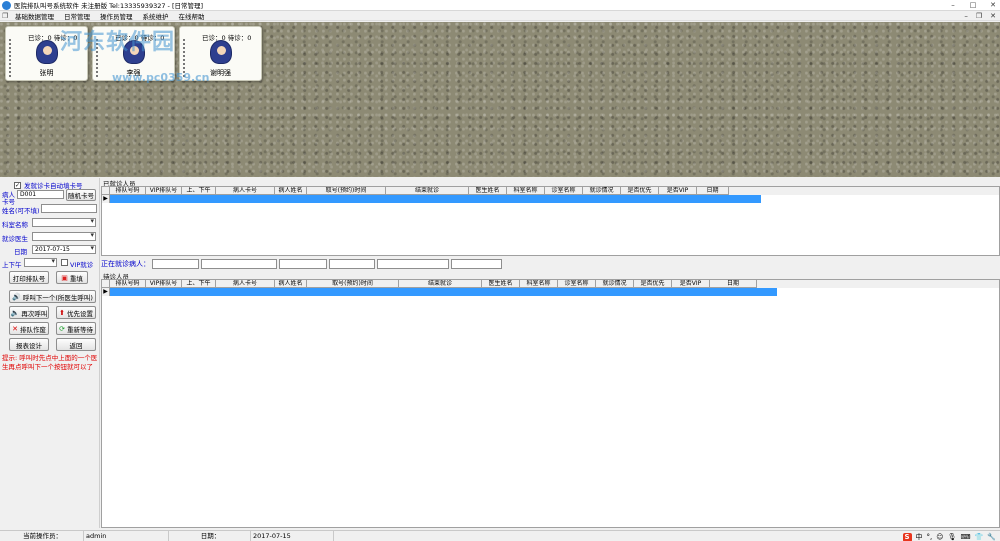 The width and height of the screenshot is (1000, 541). I want to click on menu-daily-management: 日常管理, so click(77, 16).